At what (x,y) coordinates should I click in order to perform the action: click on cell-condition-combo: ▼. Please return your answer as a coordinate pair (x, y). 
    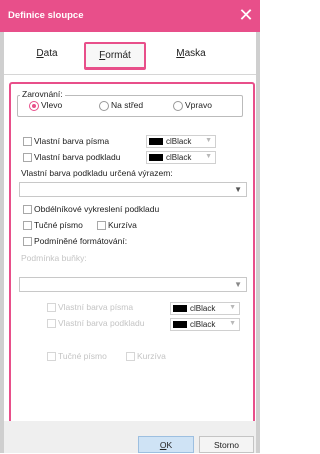
    Looking at the image, I should click on (133, 284).